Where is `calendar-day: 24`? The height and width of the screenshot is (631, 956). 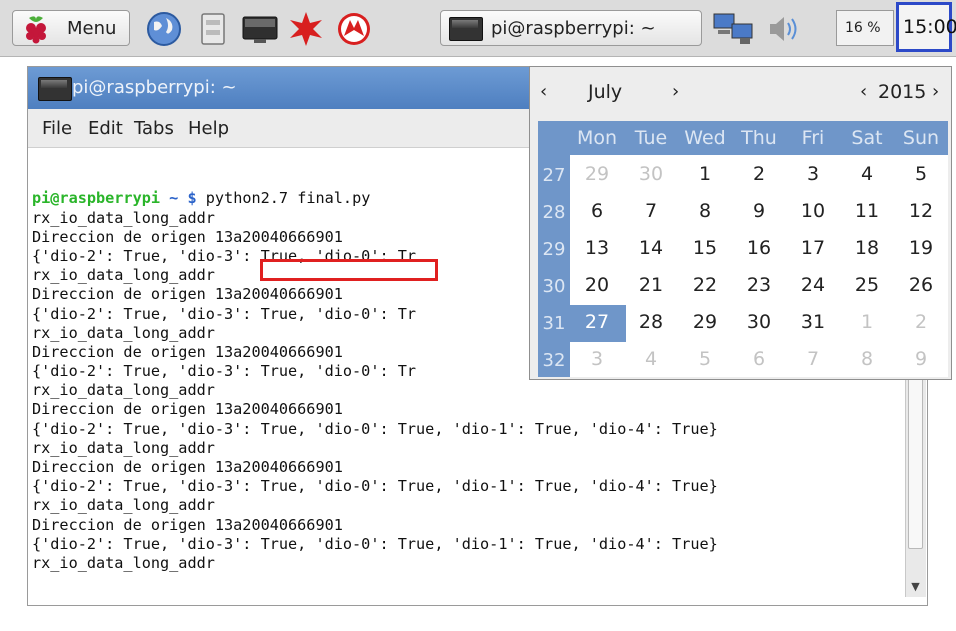
calendar-day: 24 is located at coordinates (813, 285).